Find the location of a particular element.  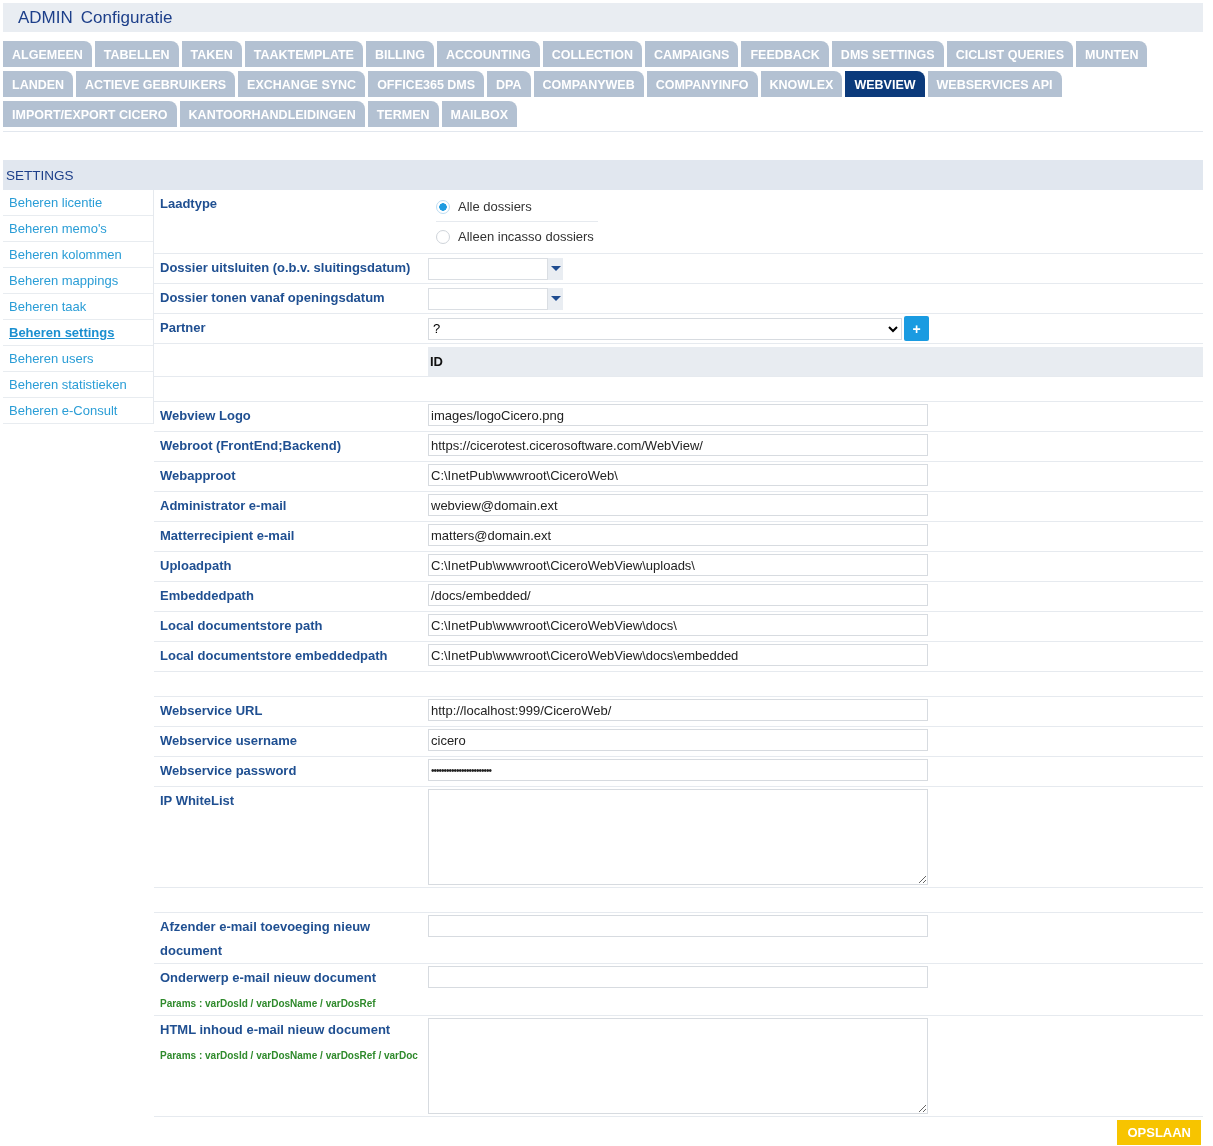

text-field: webview@domain.ext is located at coordinates (678, 505).